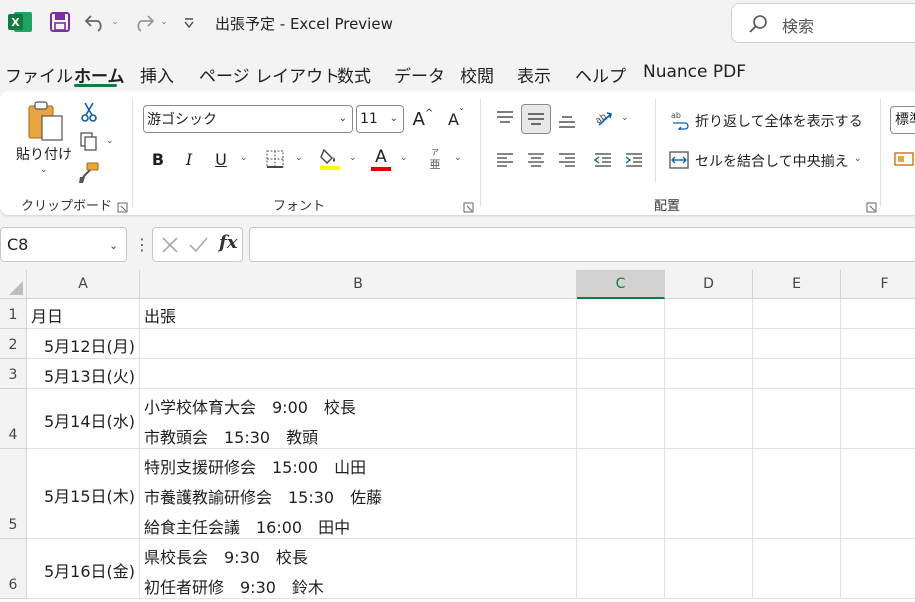 The width and height of the screenshot is (915, 602). I want to click on conditional-format-icon, so click(904, 160).